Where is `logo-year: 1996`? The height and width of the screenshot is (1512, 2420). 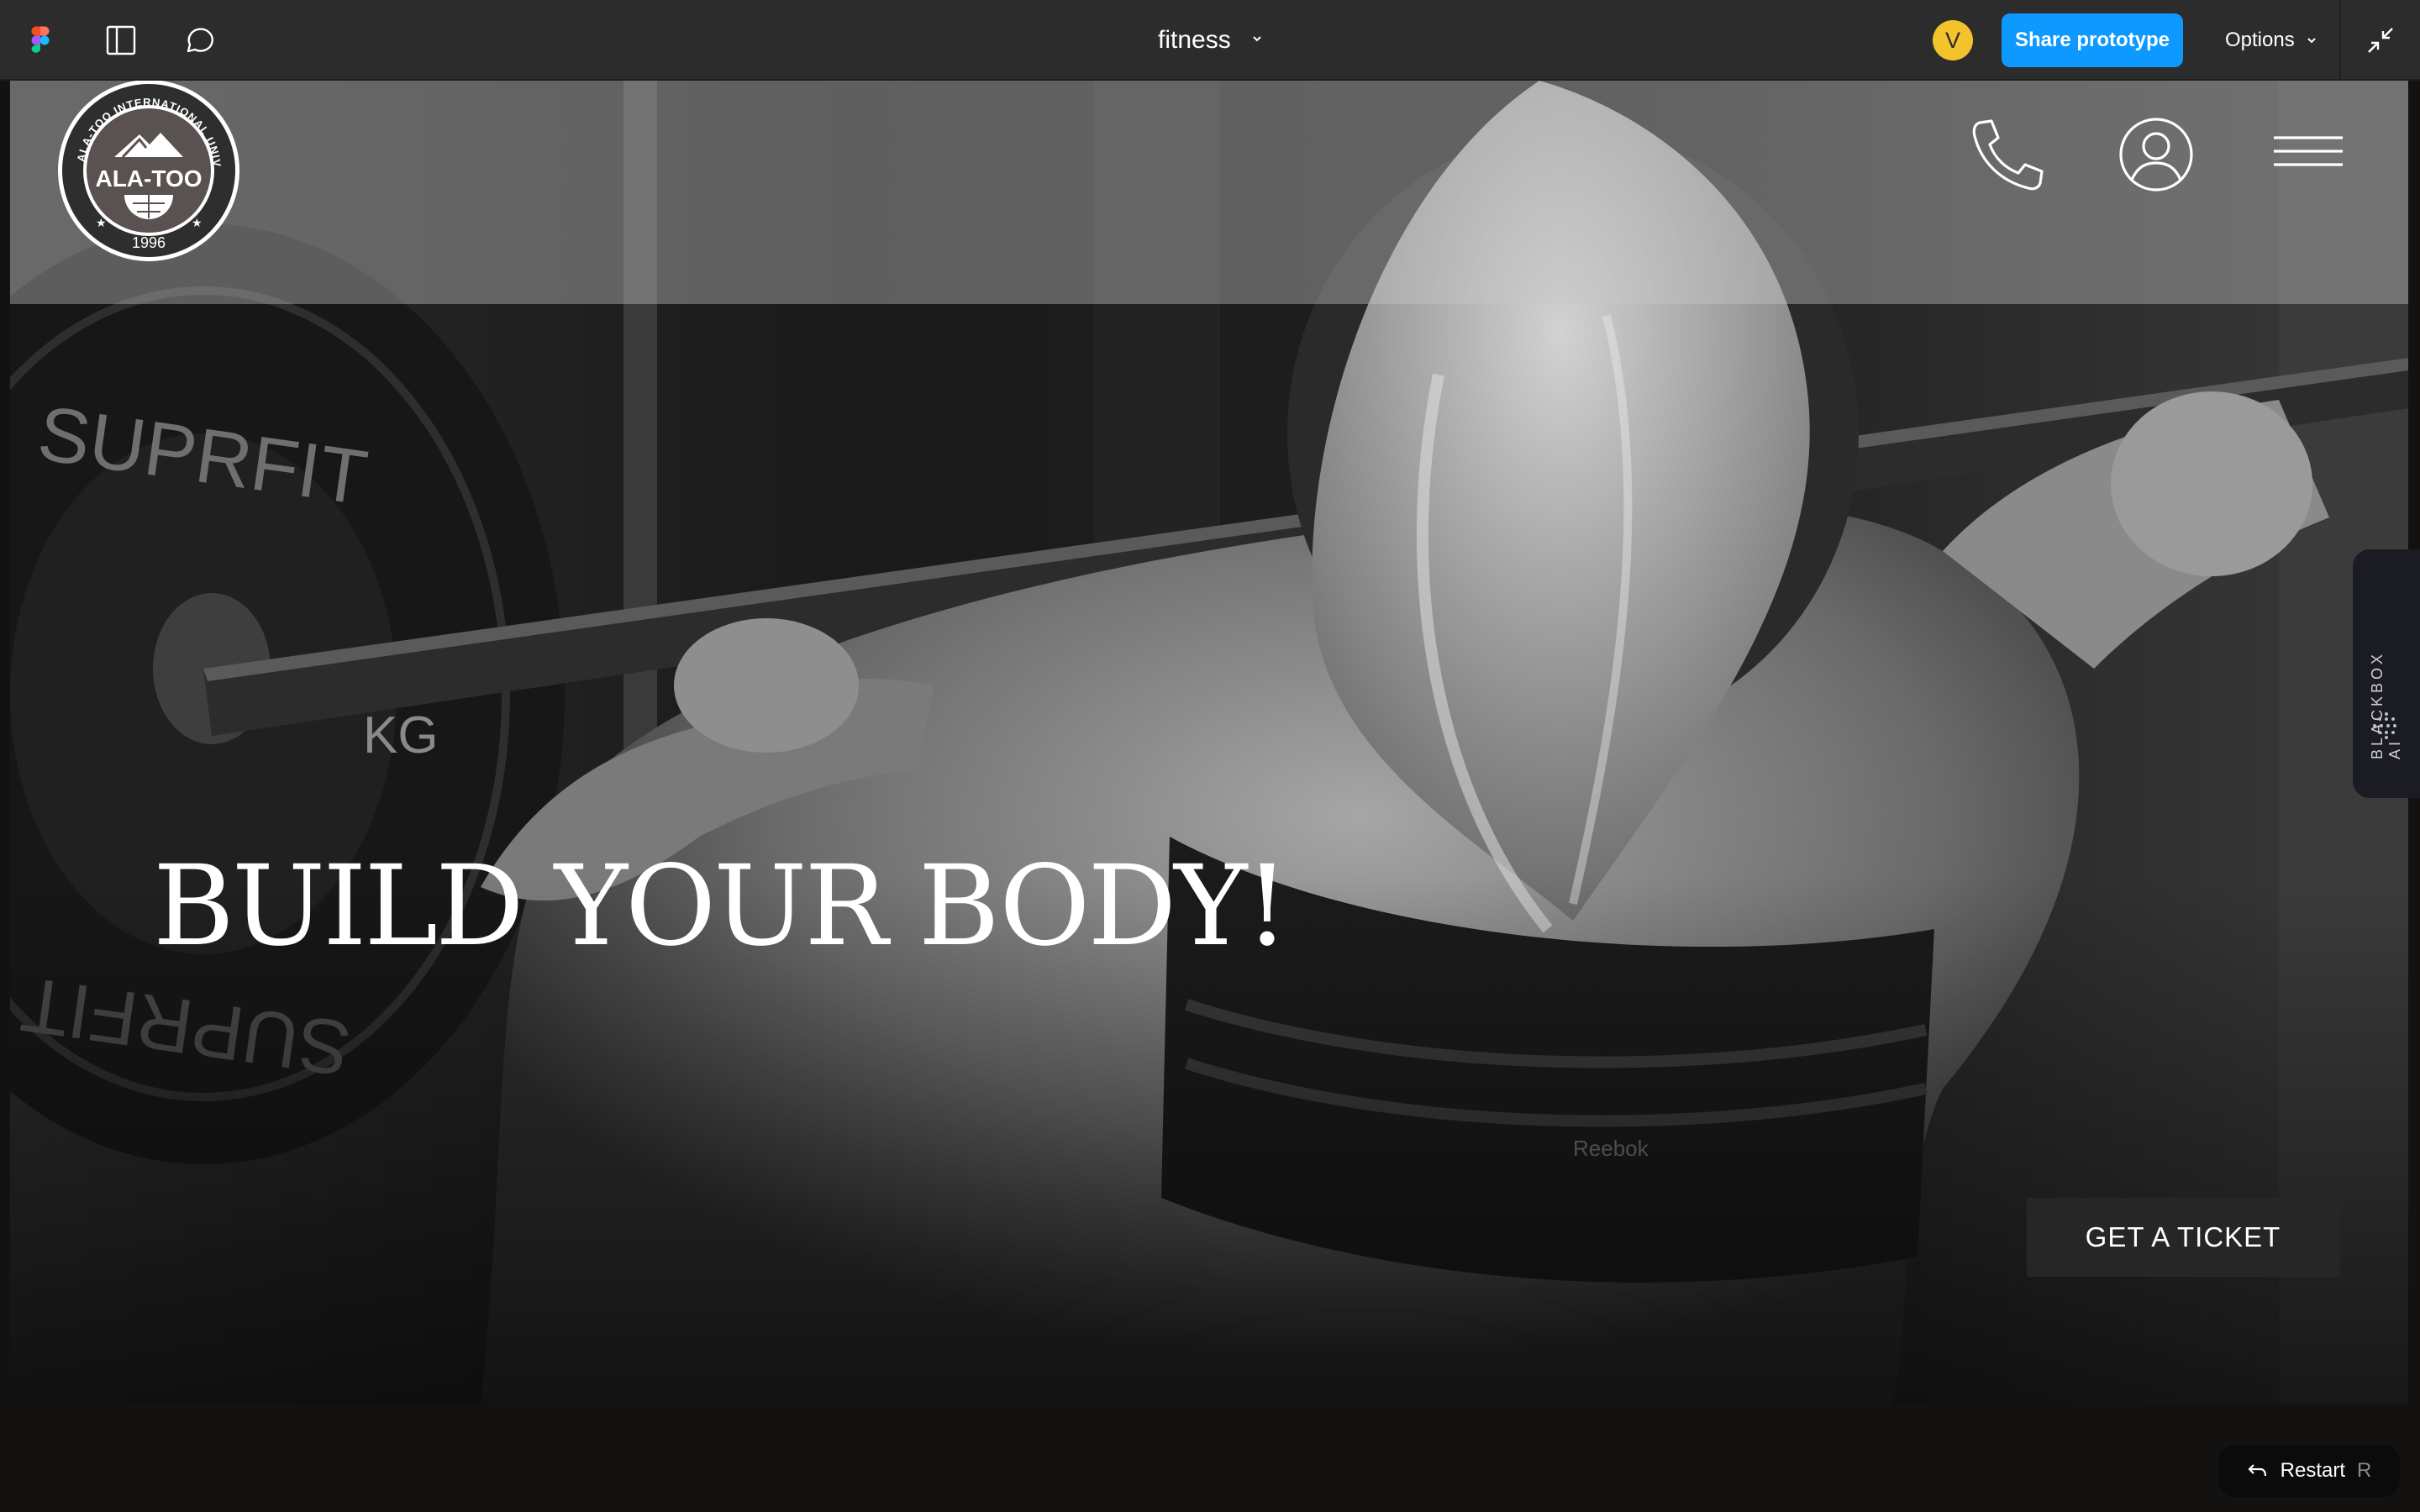 logo-year: 1996 is located at coordinates (149, 242).